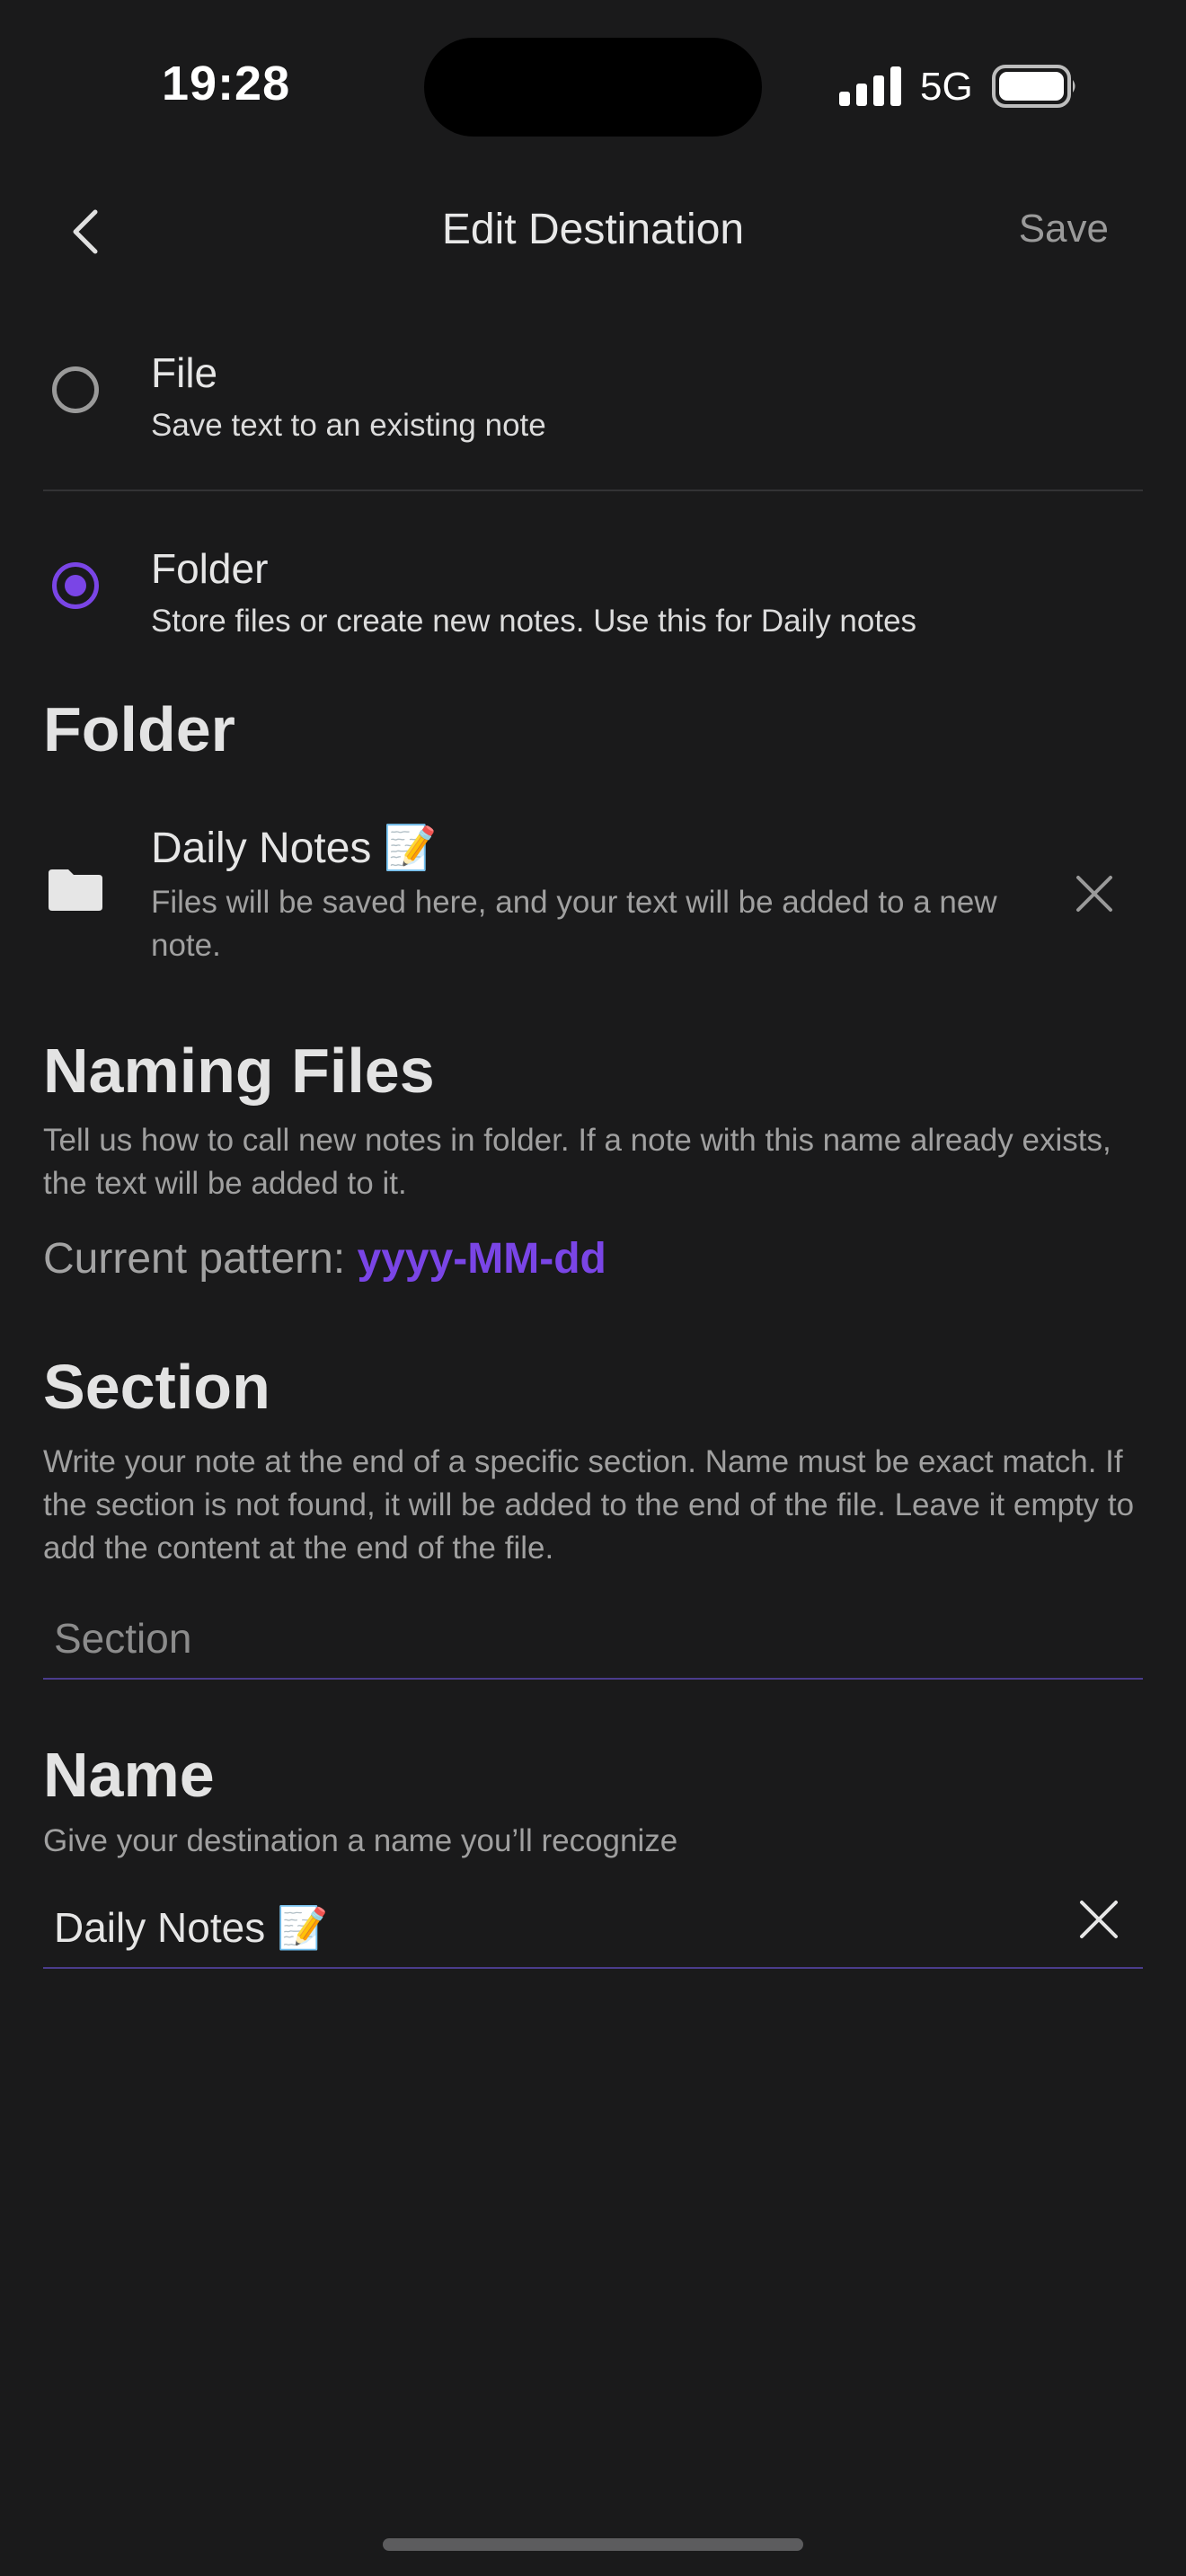 Image resolution: width=1186 pixels, height=2576 pixels. Describe the element at coordinates (1033, 86) in the screenshot. I see `battery-icon` at that location.